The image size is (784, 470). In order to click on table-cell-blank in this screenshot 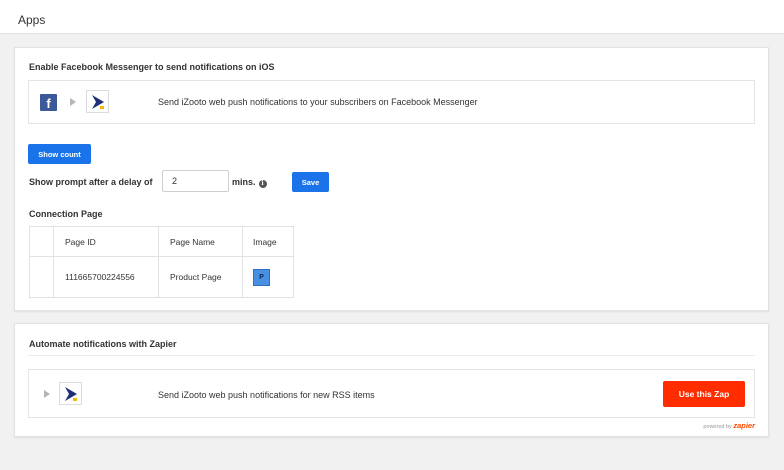, I will do `click(41, 277)`.